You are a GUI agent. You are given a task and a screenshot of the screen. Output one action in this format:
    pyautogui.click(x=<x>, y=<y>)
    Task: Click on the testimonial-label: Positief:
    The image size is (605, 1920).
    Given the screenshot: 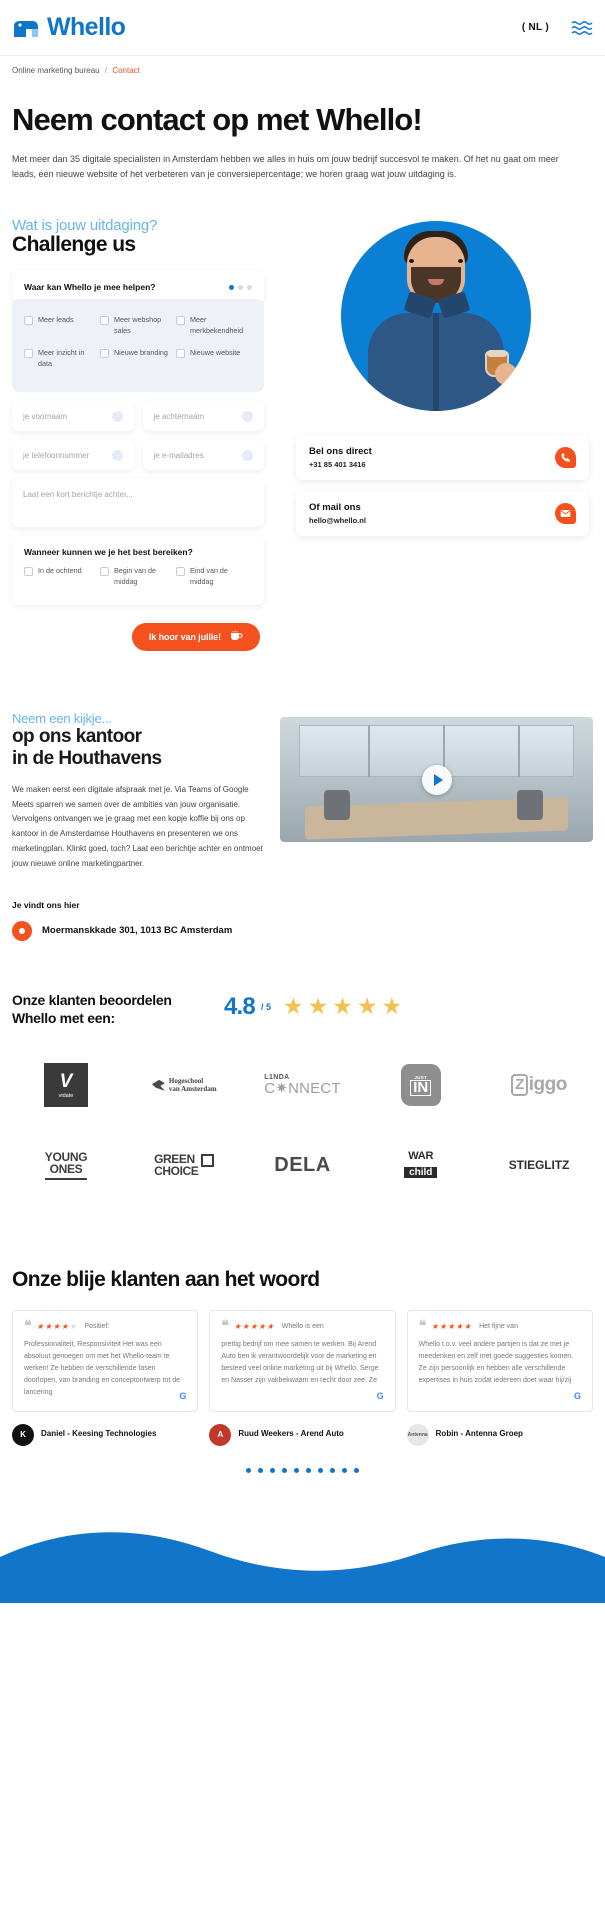 What is the action you would take?
    pyautogui.click(x=97, y=1327)
    